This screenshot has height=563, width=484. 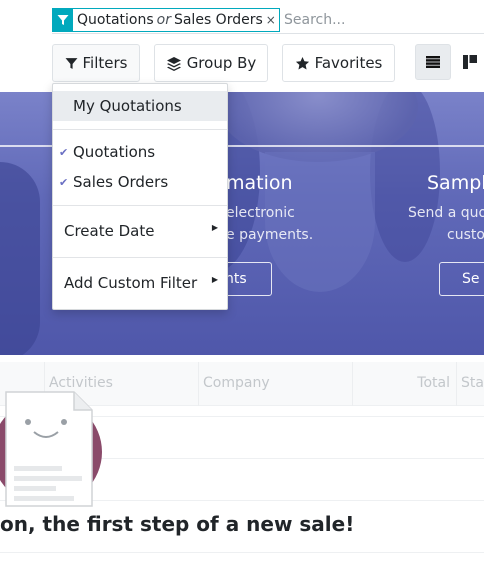 I want to click on filter-create-date: Create Date ▶, so click(x=140, y=231).